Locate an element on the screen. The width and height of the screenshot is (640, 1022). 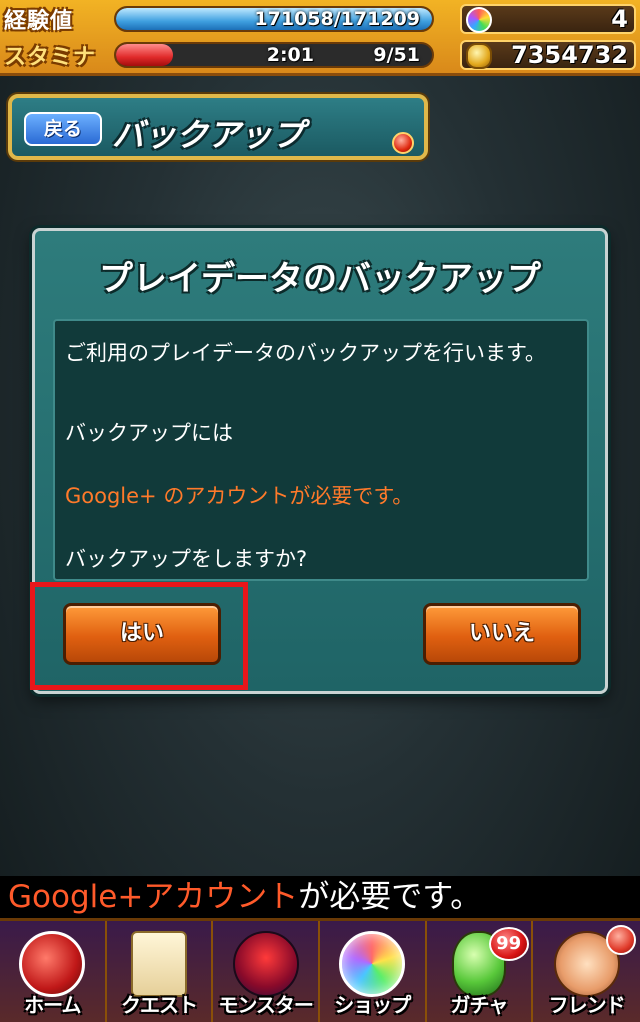
exp-row: 経験値 171058/171209 is located at coordinates (219, 19).